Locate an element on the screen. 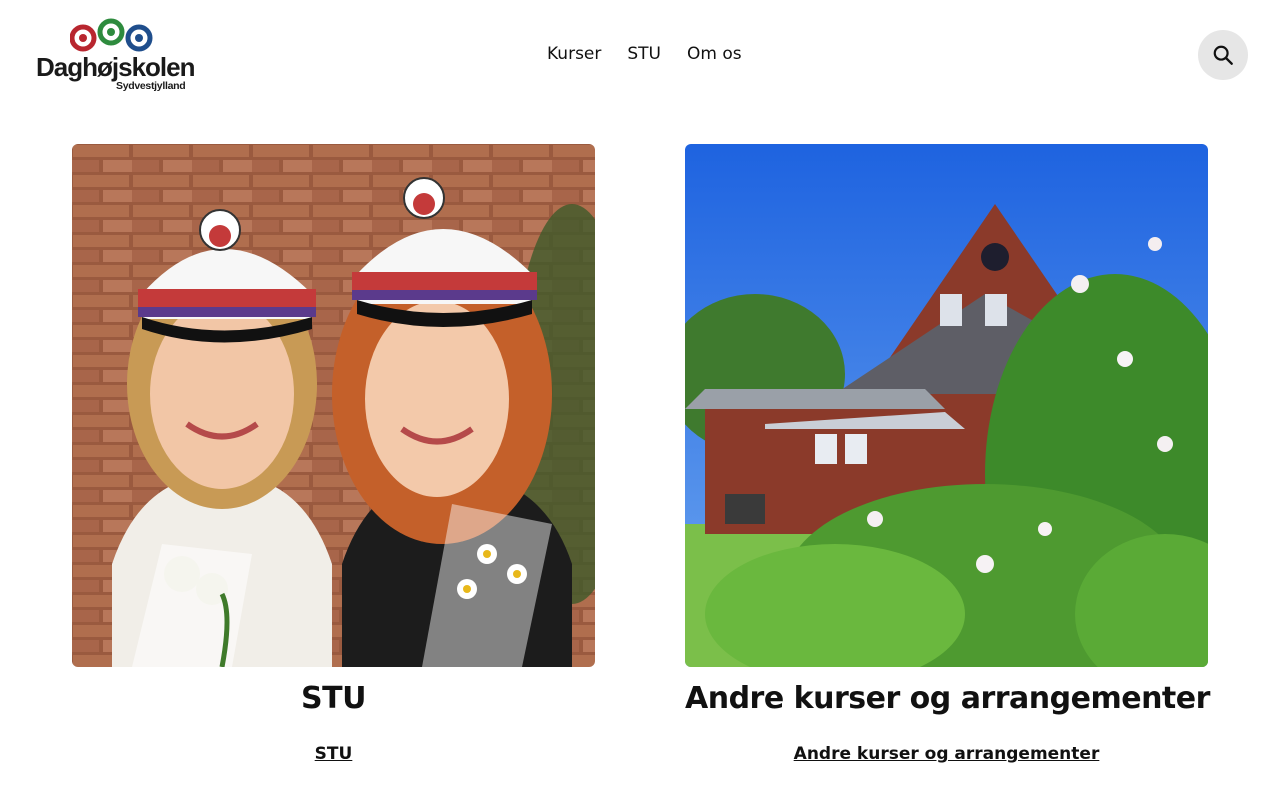 The image size is (1280, 800). nav-item-om-os: Om os is located at coordinates (714, 54).